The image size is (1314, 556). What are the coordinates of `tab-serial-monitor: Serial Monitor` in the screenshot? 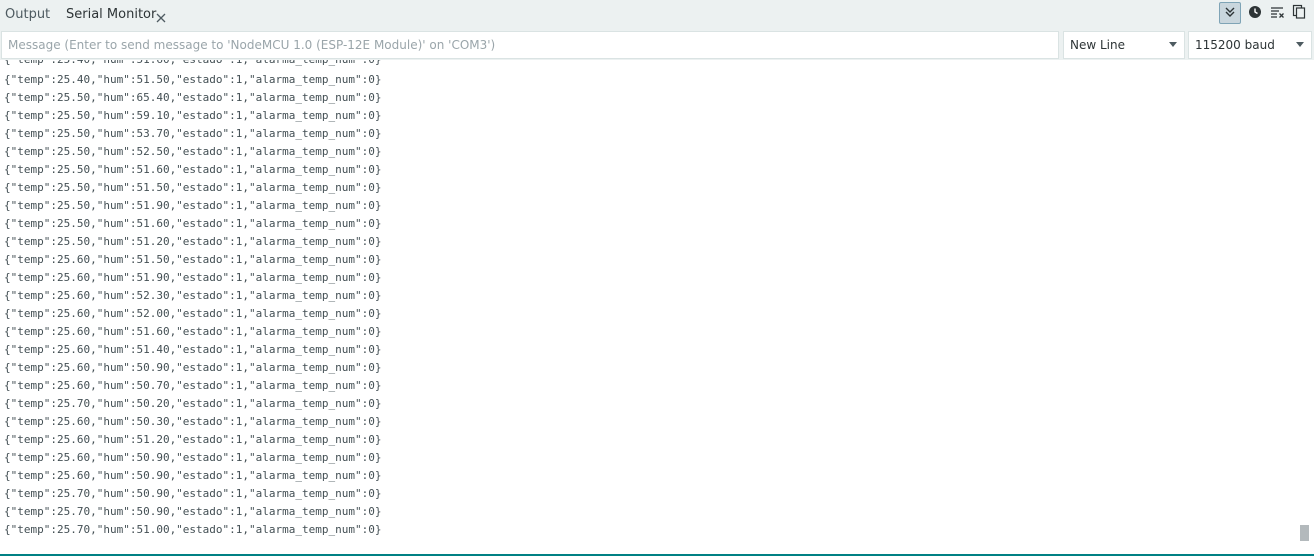 It's located at (111, 15).